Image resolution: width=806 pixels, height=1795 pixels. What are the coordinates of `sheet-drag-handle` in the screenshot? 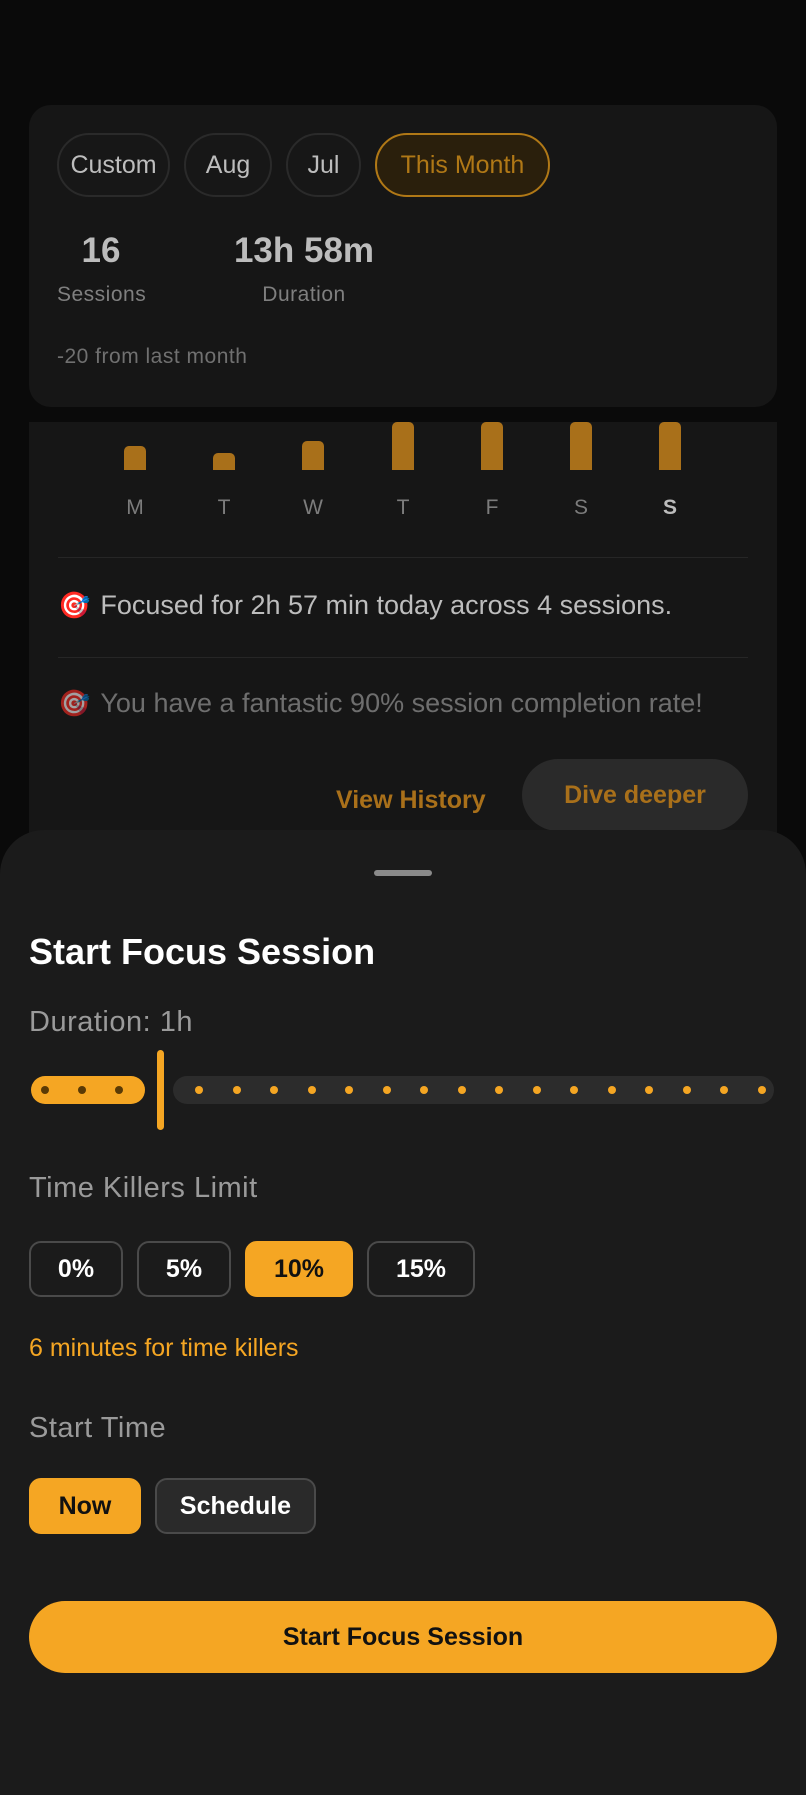 It's located at (403, 873).